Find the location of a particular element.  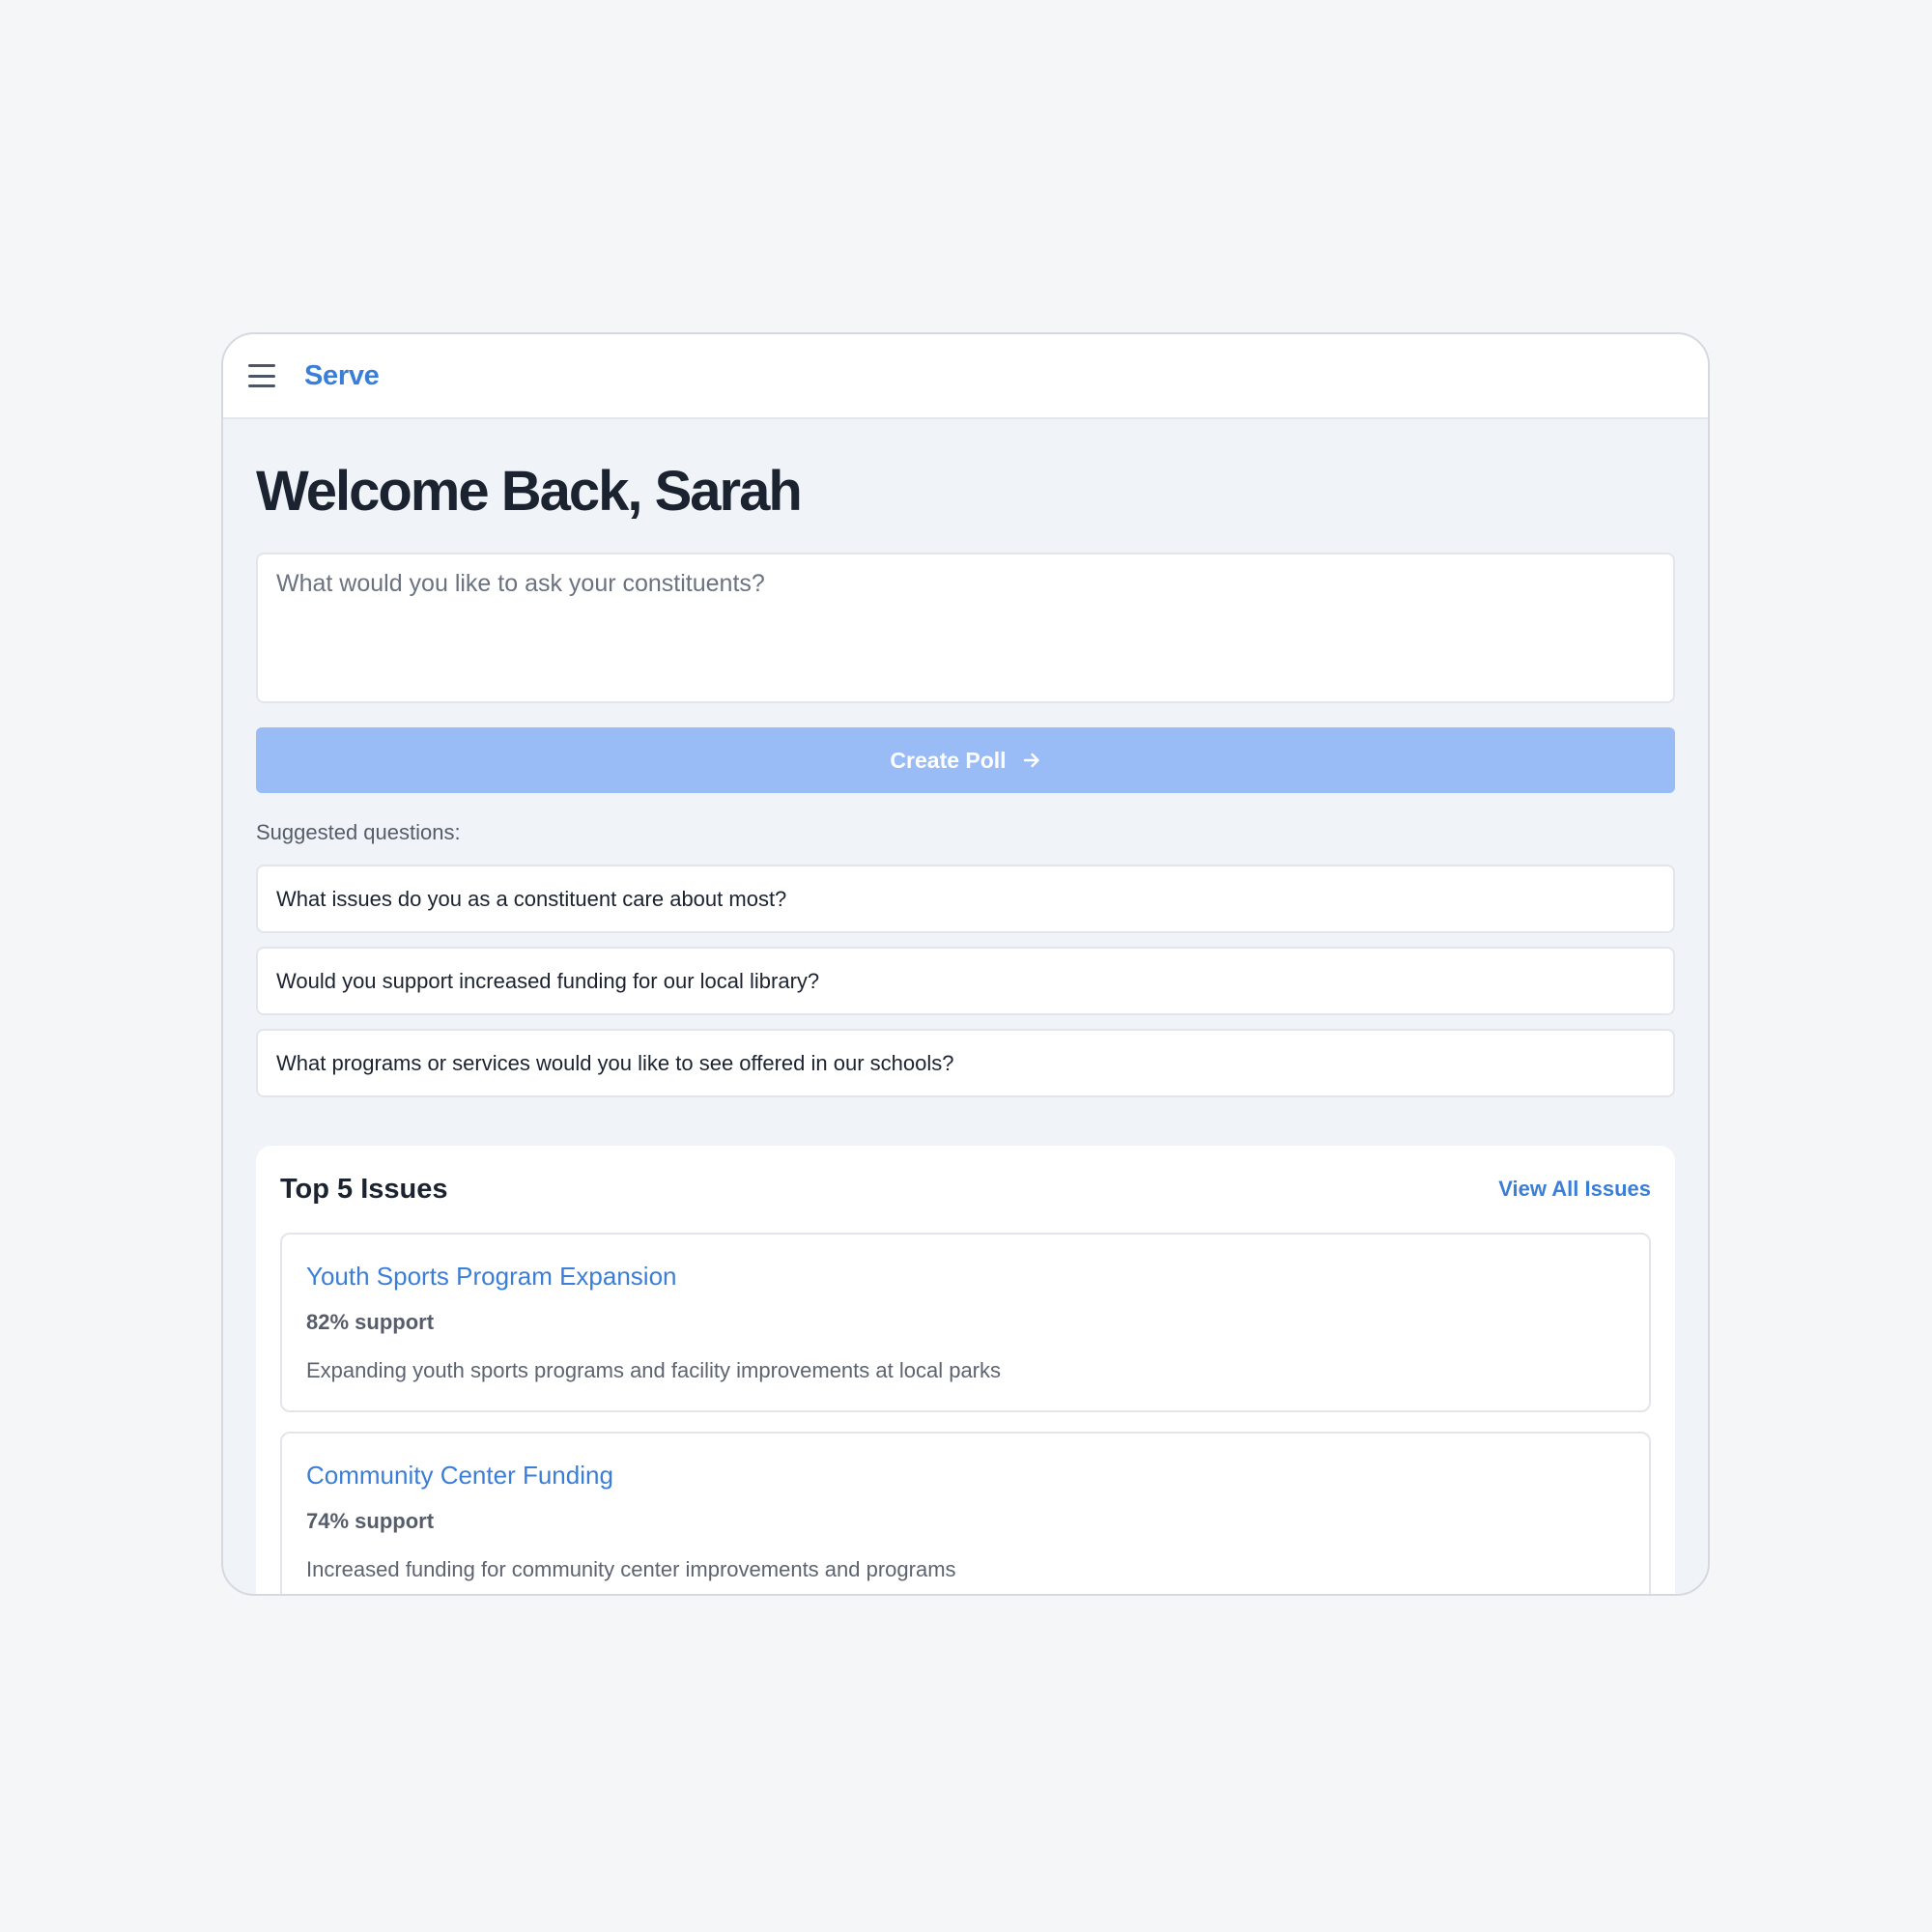

issue-title: Youth Sports Program Expansion is located at coordinates (965, 1276).